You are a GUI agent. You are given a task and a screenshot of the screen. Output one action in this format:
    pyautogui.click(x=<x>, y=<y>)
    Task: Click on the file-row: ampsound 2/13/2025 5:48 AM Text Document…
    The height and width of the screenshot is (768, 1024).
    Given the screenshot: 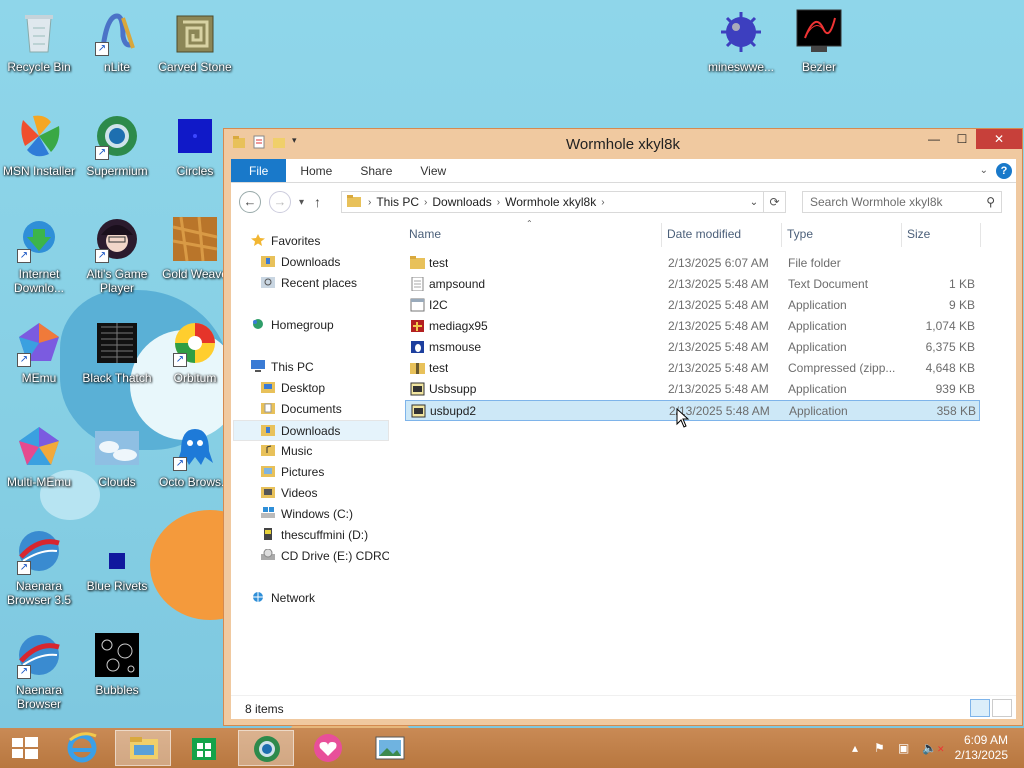 What is the action you would take?
    pyautogui.click(x=692, y=284)
    